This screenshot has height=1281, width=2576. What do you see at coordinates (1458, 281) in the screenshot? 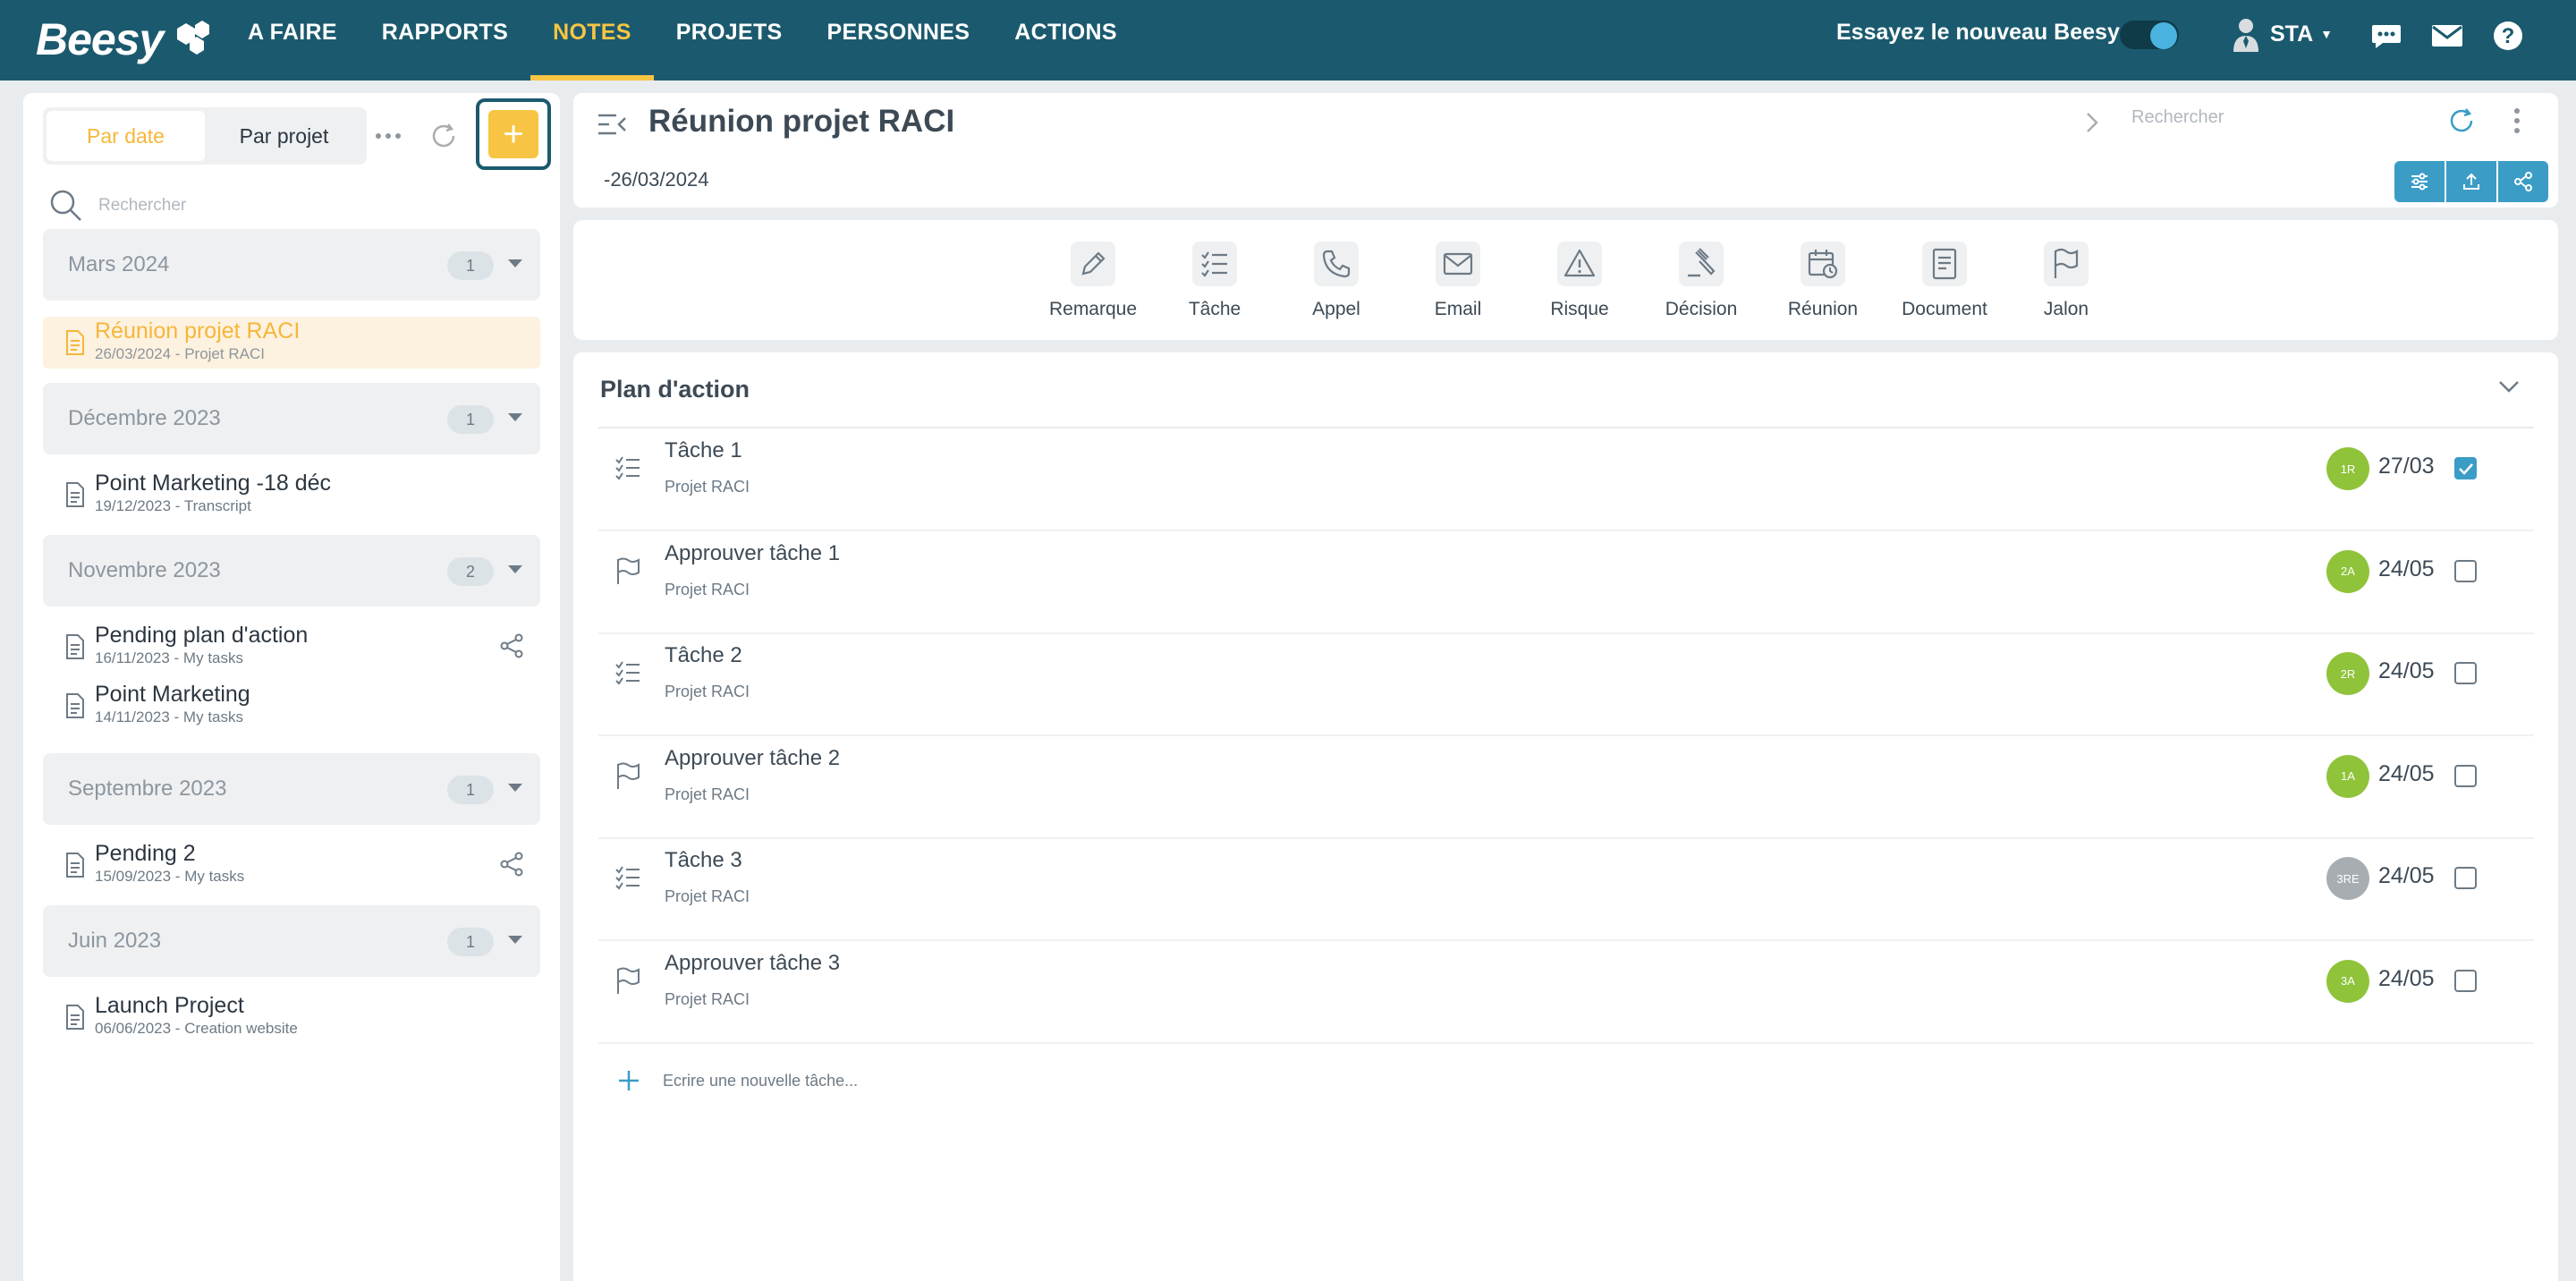
I see `entry-type-mail: Email` at bounding box center [1458, 281].